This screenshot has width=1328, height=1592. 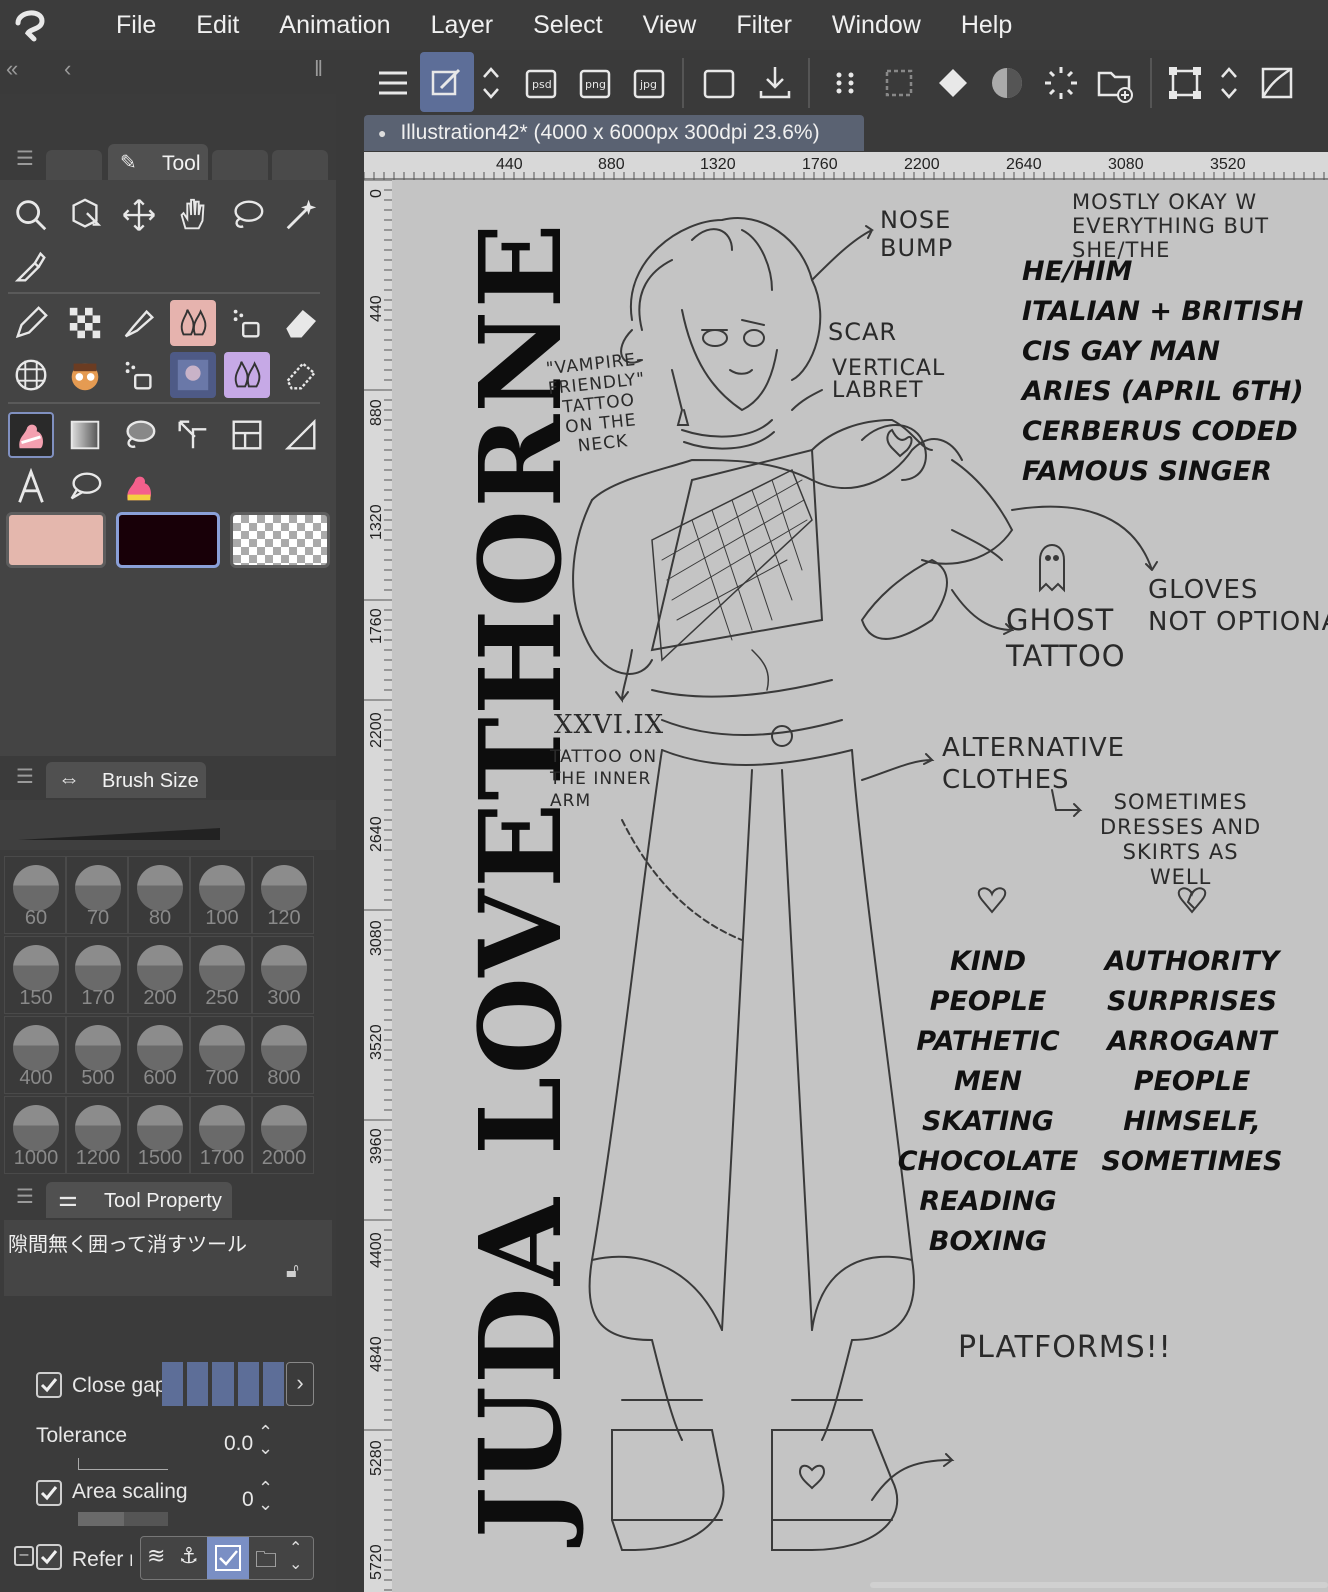 What do you see at coordinates (136, 25) in the screenshot?
I see `menu-file: File` at bounding box center [136, 25].